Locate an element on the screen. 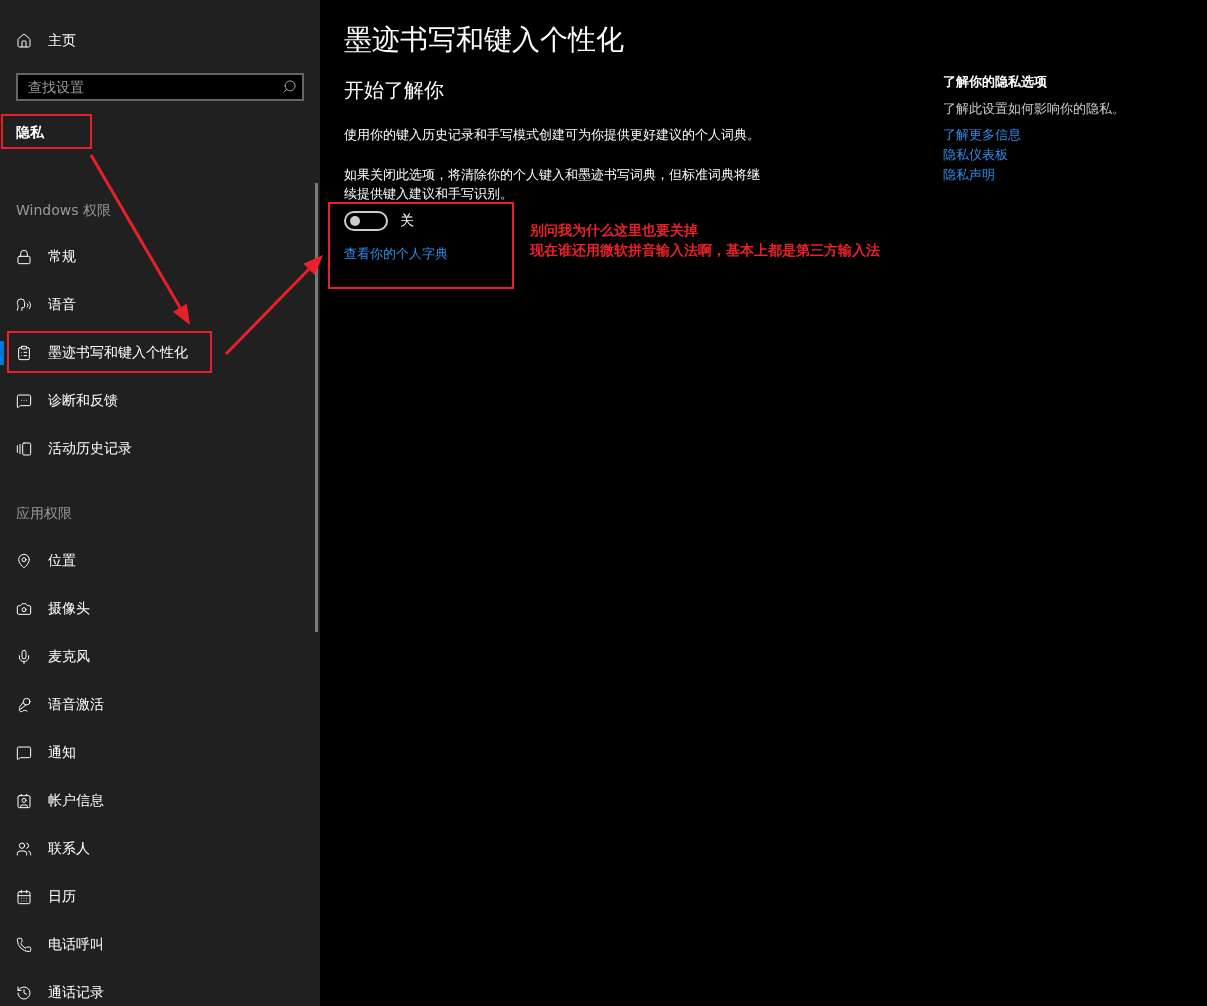 The image size is (1207, 1006). section-header: 隐私 is located at coordinates (30, 132).